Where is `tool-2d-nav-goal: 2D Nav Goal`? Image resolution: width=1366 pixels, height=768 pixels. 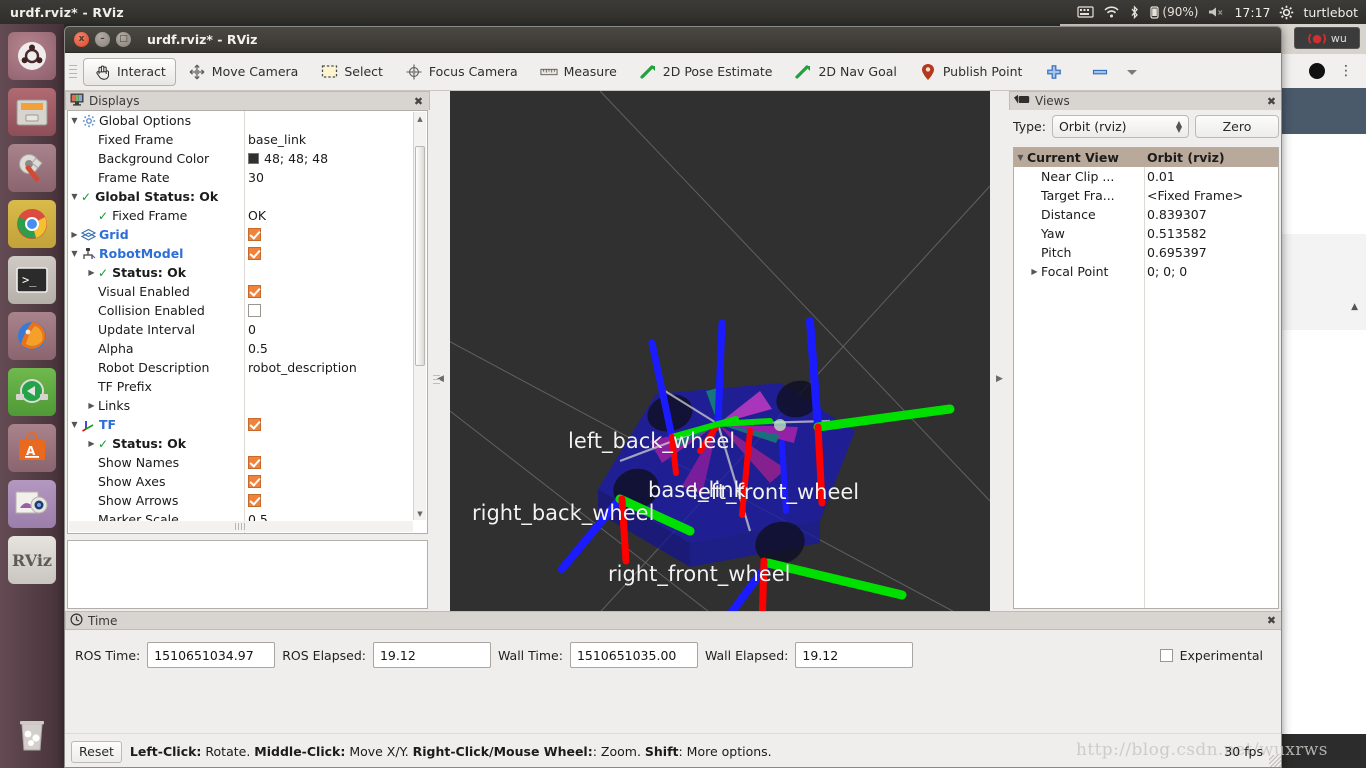
tool-2d-nav-goal: 2D Nav Goal is located at coordinates (845, 72).